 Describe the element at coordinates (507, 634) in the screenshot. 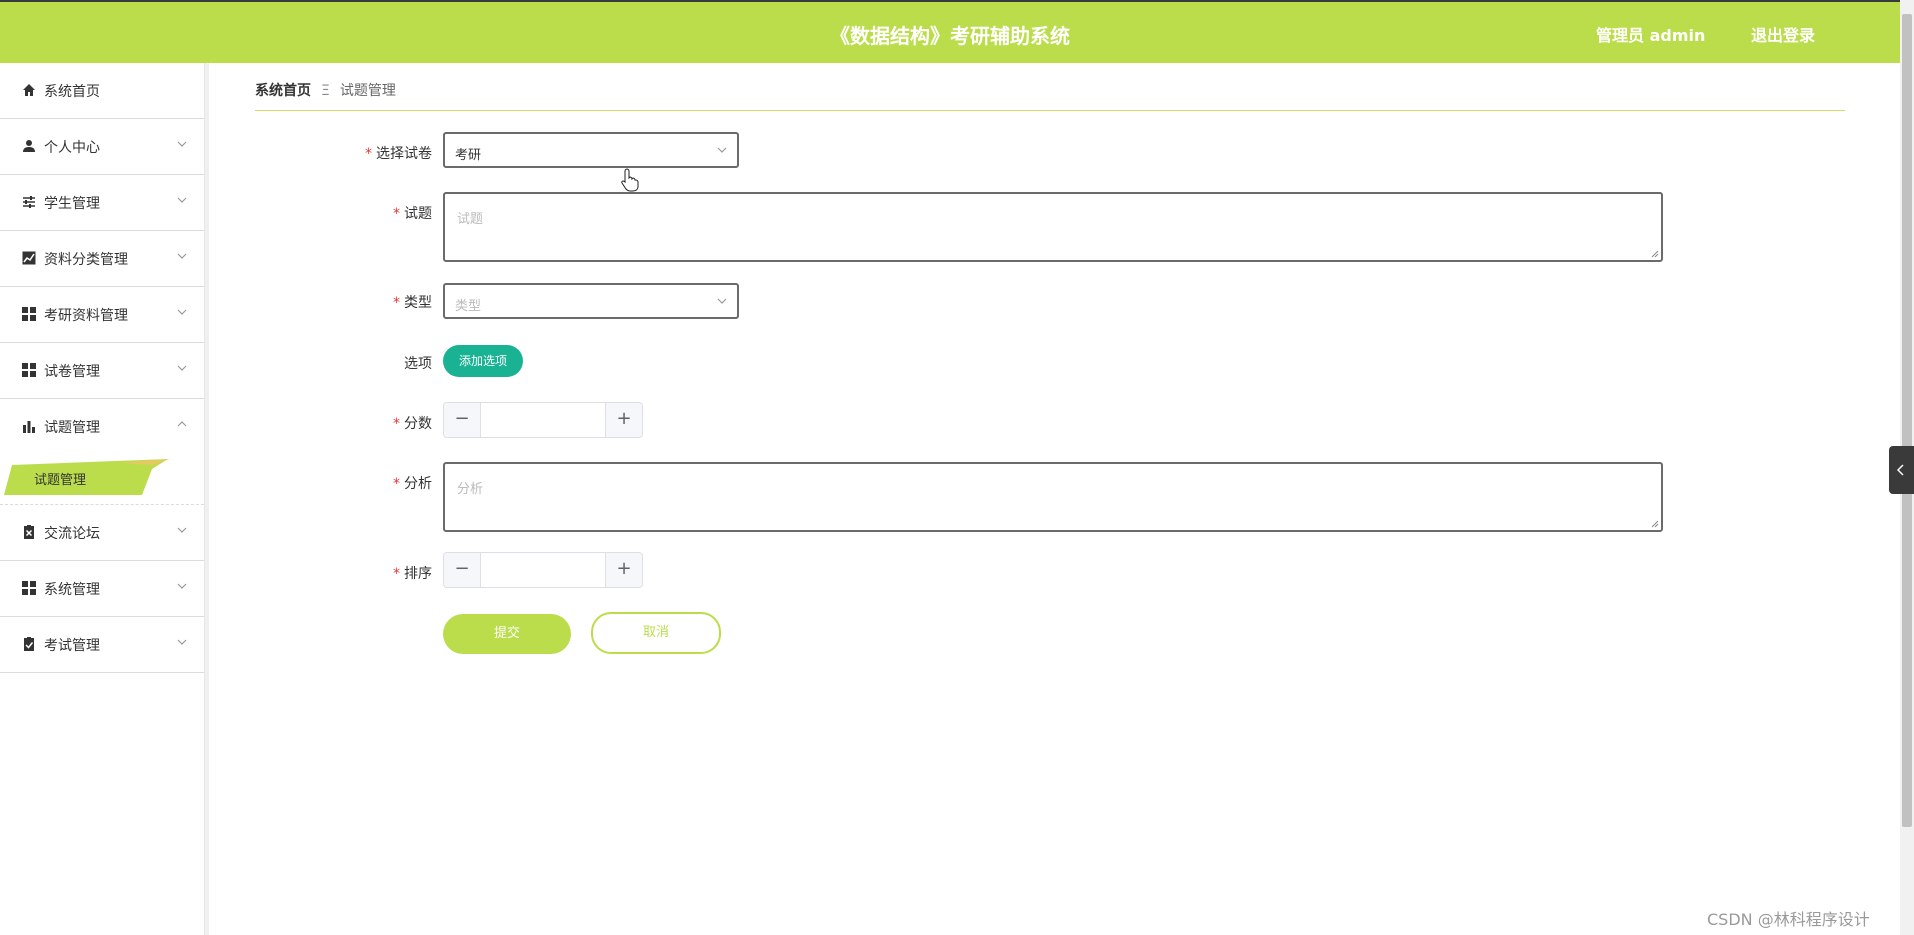

I see `submit-button: 提交` at that location.